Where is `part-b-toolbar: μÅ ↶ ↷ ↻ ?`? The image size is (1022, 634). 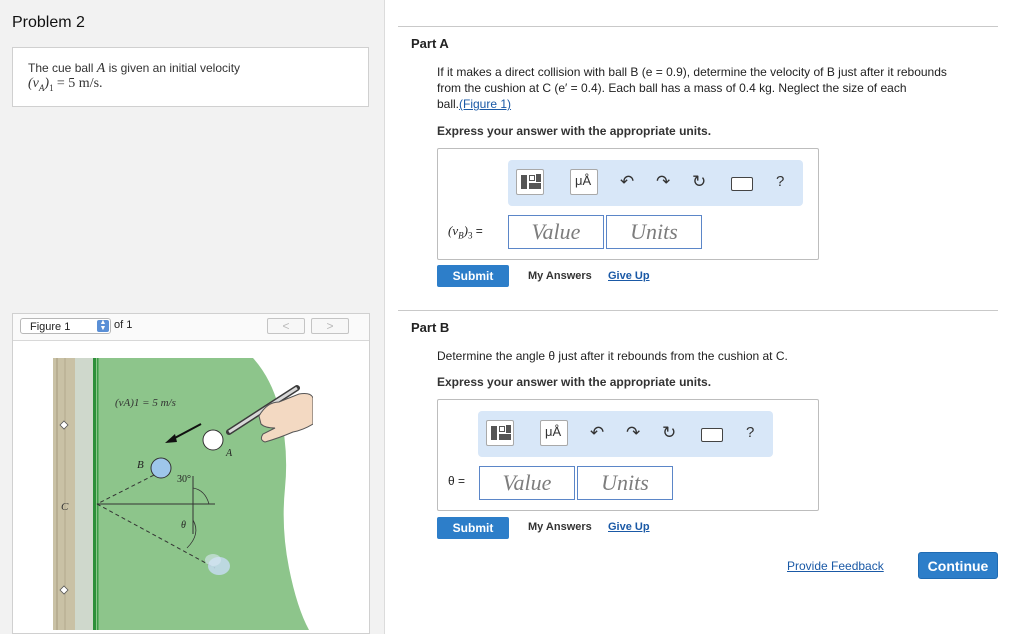 part-b-toolbar: μÅ ↶ ↷ ↻ ? is located at coordinates (625, 434).